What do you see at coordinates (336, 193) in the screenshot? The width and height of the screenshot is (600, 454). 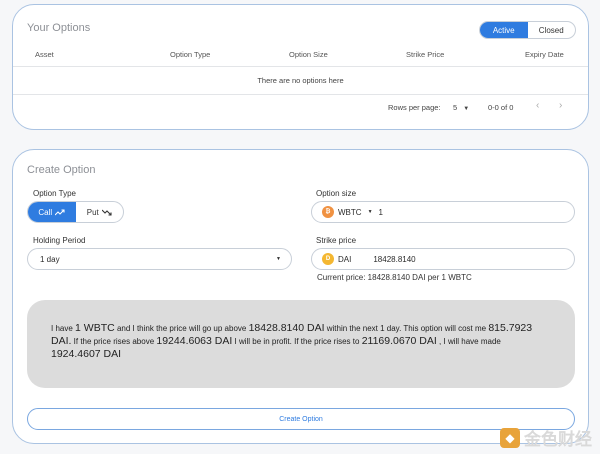 I see `option-size-label: Option size` at bounding box center [336, 193].